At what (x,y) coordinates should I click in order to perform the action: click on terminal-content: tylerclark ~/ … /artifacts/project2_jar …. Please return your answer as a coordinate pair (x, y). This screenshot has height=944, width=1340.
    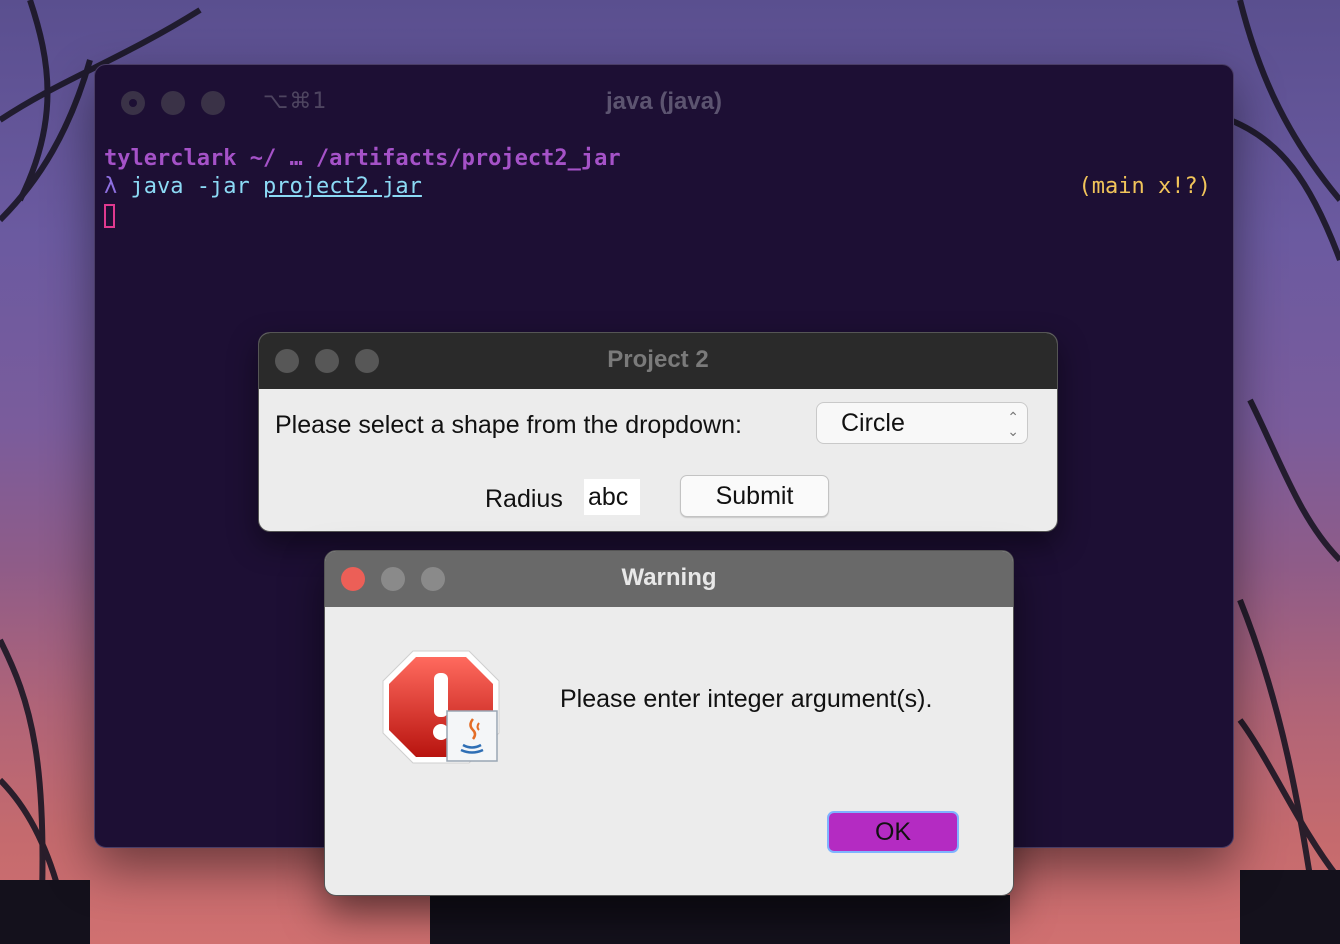
    Looking at the image, I should click on (657, 187).